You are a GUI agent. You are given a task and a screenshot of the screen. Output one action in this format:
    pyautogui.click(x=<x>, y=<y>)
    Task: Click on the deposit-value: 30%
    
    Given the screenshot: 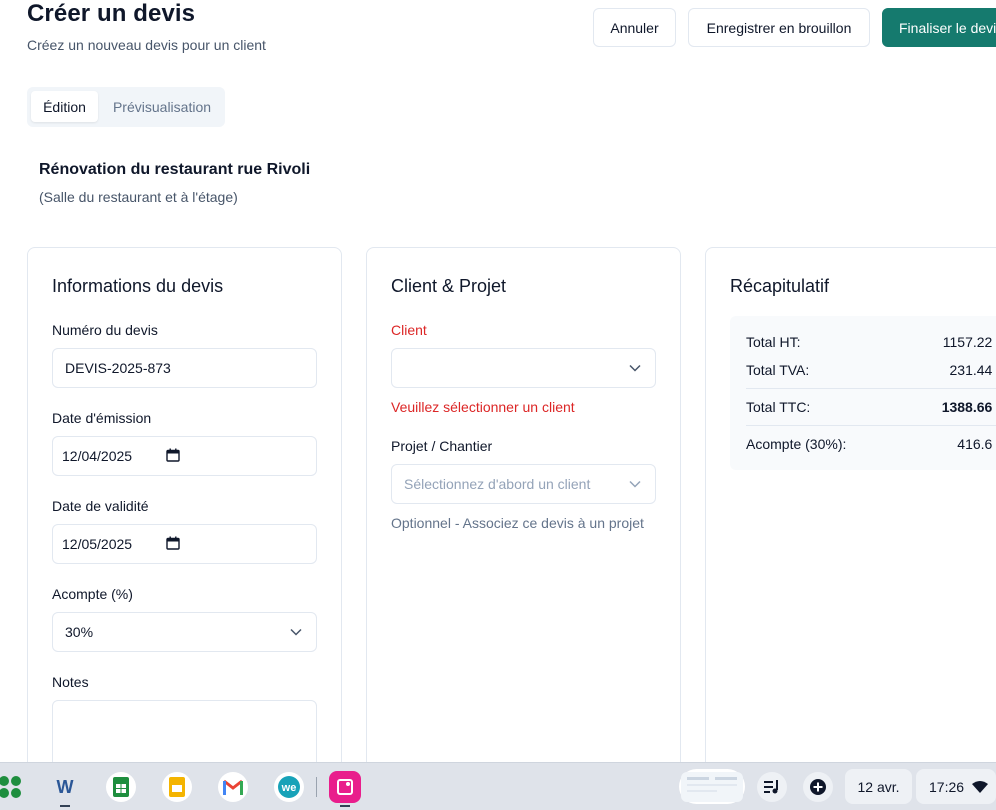 What is the action you would take?
    pyautogui.click(x=79, y=632)
    